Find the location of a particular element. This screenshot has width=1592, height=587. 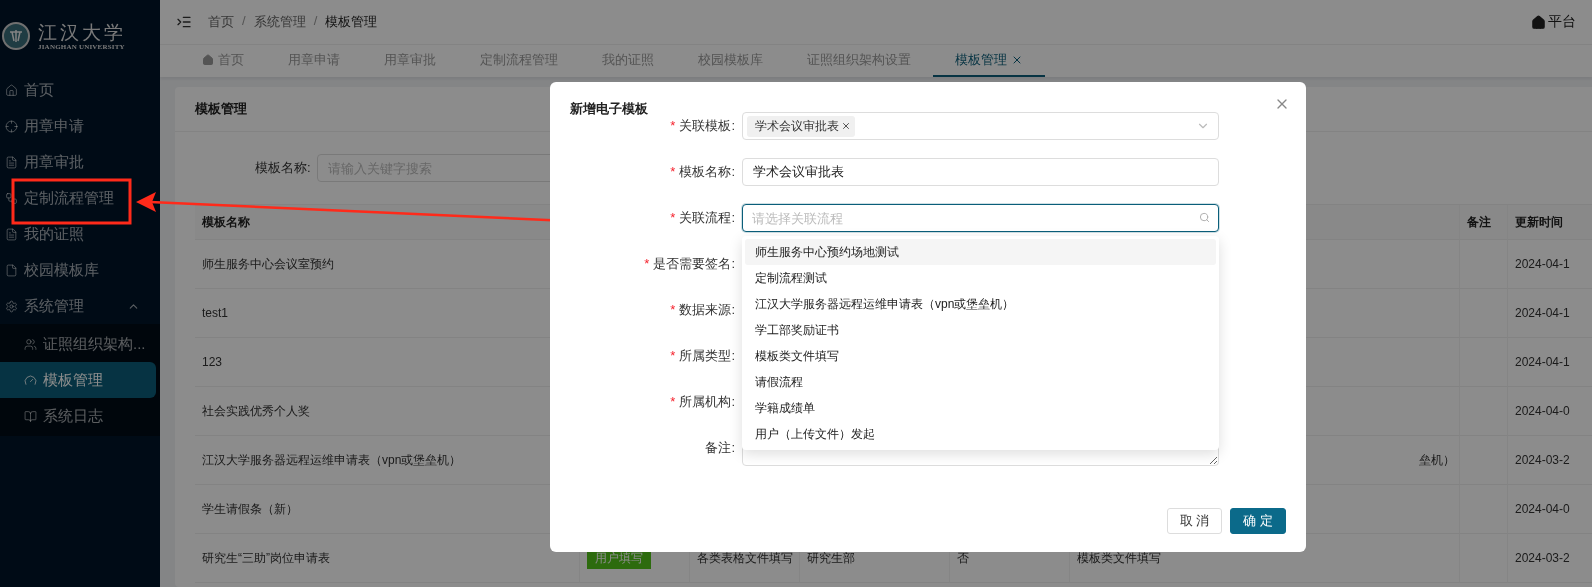

platform-link: 平台 is located at coordinates (1553, 22).